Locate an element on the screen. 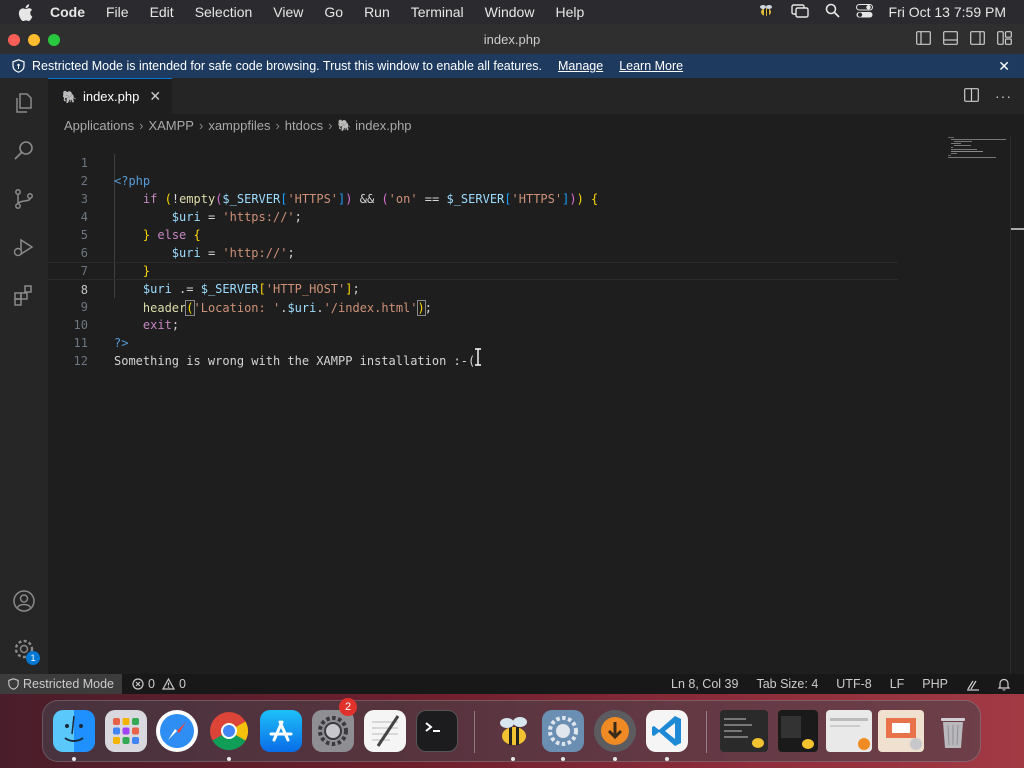  restricted-mode-status: Restricted Mode is located at coordinates (61, 684).